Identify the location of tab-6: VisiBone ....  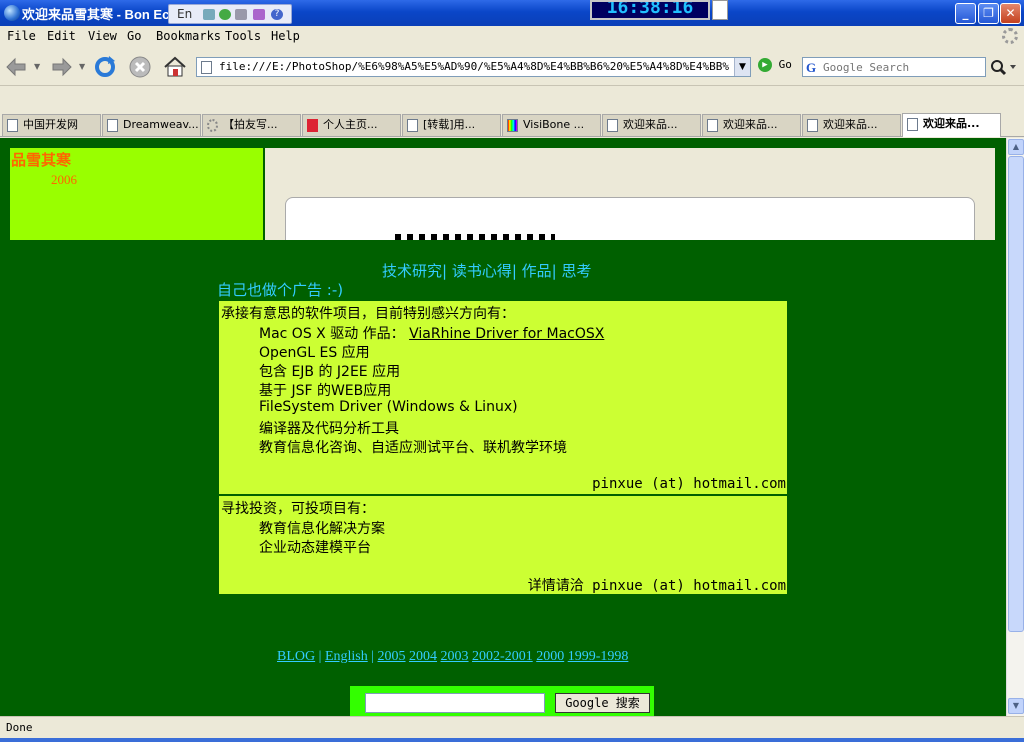
(551, 125).